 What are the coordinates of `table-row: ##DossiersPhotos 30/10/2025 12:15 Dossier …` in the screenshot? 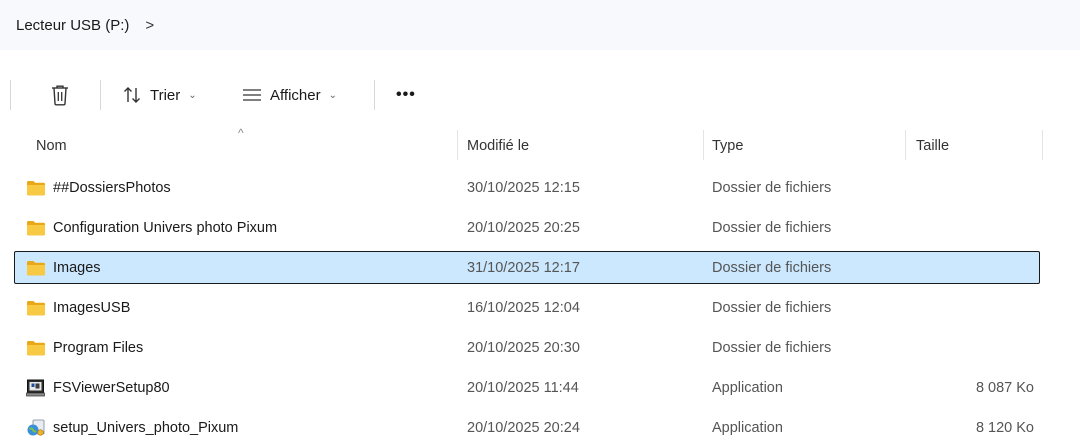 It's located at (540, 188).